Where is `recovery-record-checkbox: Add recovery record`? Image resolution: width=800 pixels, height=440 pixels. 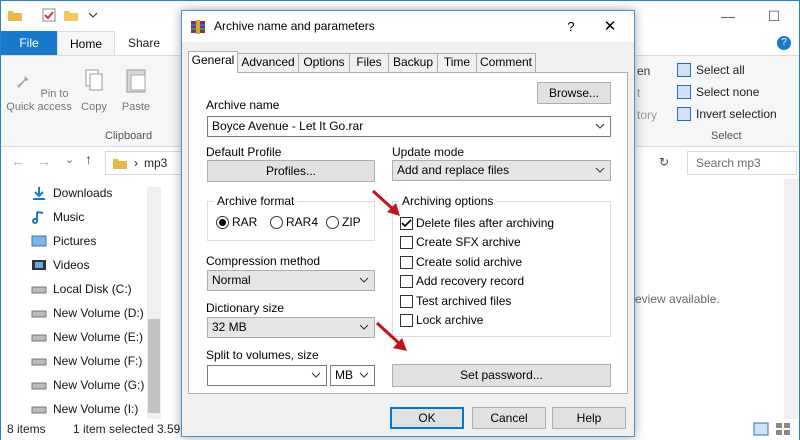
recovery-record-checkbox: Add recovery record is located at coordinates (462, 281).